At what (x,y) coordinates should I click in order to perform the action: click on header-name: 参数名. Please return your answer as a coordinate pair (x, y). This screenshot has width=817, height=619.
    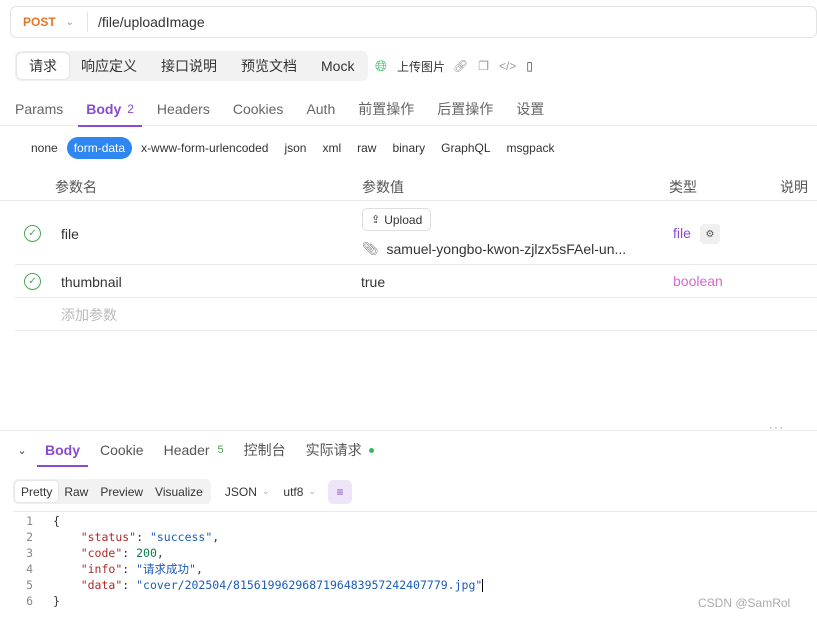
    Looking at the image, I should click on (76, 187).